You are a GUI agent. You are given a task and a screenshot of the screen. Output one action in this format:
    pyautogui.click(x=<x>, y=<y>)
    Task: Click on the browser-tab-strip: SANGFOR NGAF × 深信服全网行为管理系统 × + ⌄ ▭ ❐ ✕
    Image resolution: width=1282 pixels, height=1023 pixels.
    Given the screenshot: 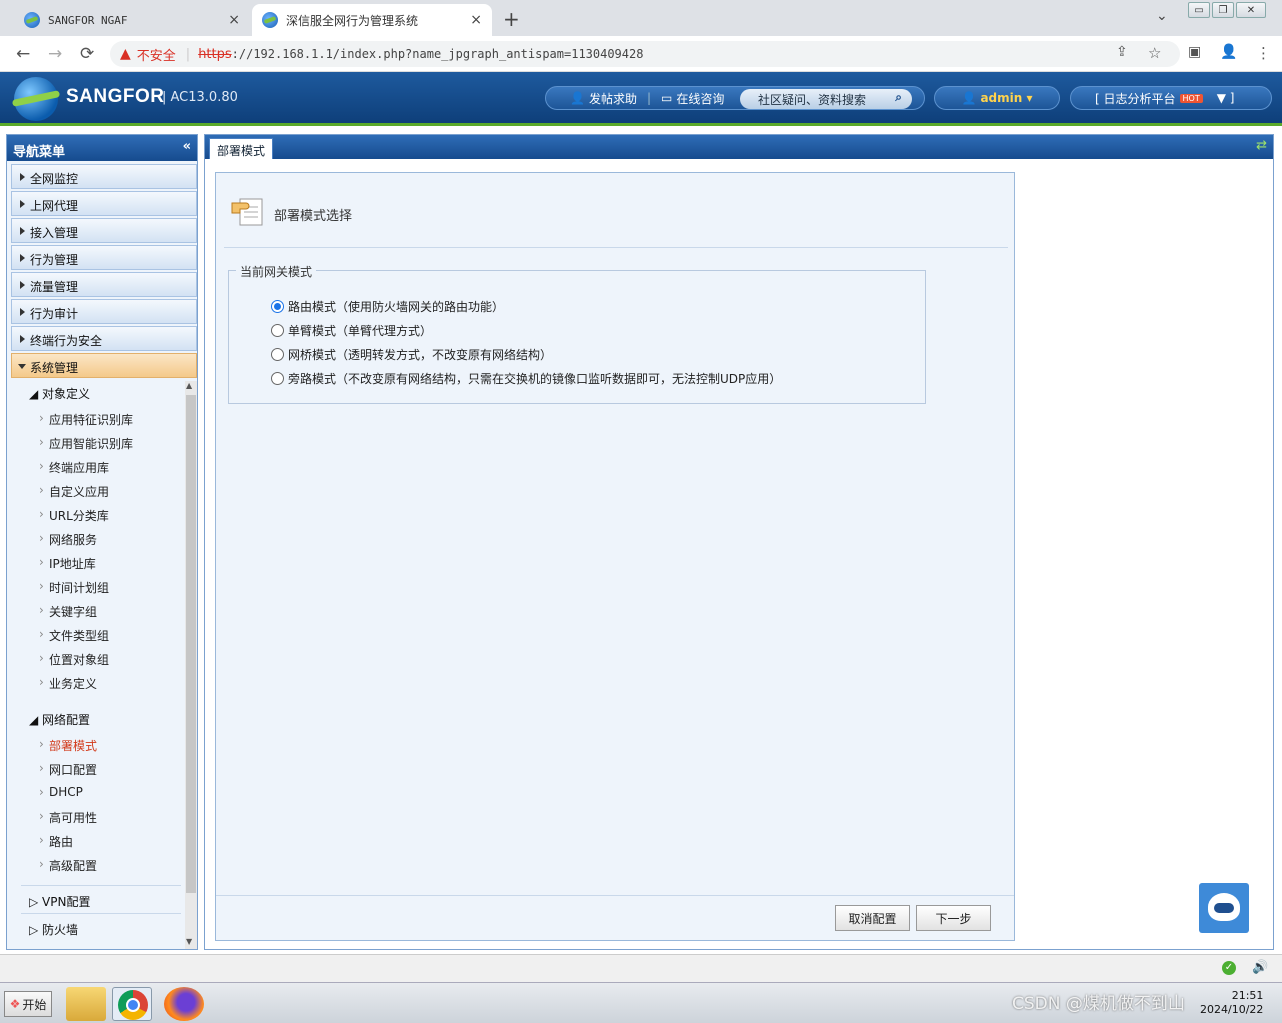 What is the action you would take?
    pyautogui.click(x=641, y=18)
    